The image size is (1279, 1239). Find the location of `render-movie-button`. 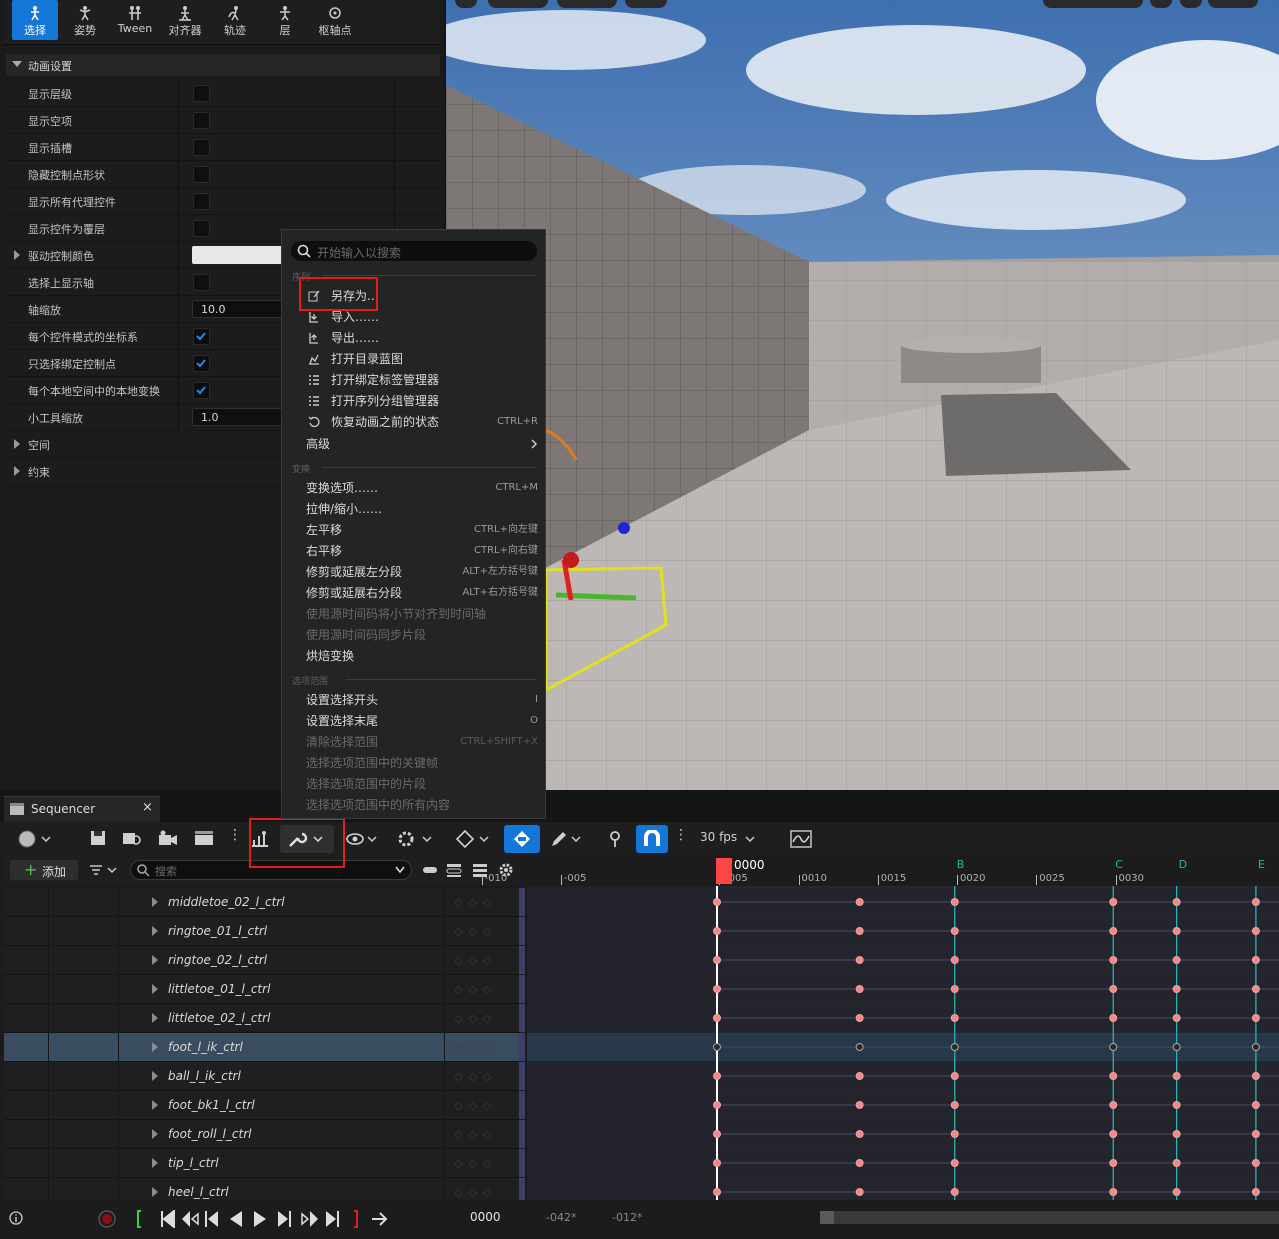

render-movie-button is located at coordinates (204, 840).